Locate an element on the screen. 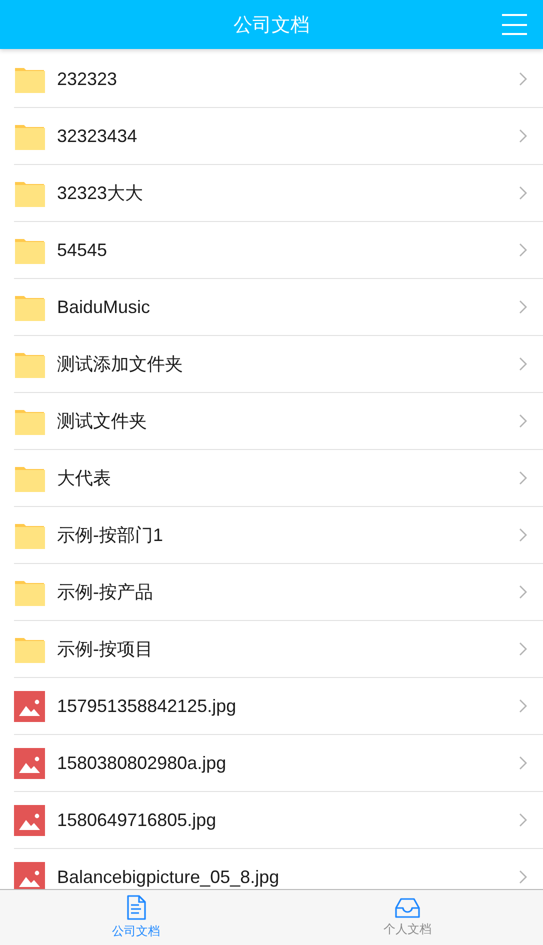 Image resolution: width=543 pixels, height=945 pixels. file-name: 测试文件夹 is located at coordinates (102, 421).